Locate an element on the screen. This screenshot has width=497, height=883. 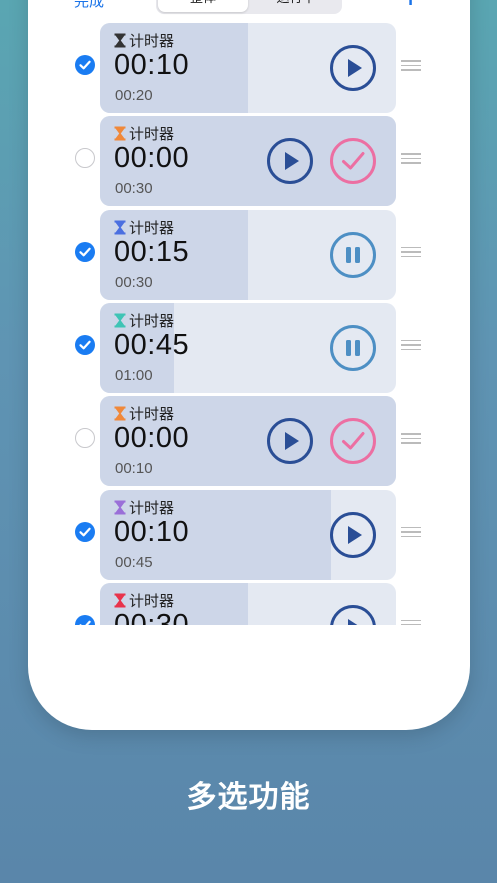
timer-remaining: 00:15 is located at coordinates (152, 251).